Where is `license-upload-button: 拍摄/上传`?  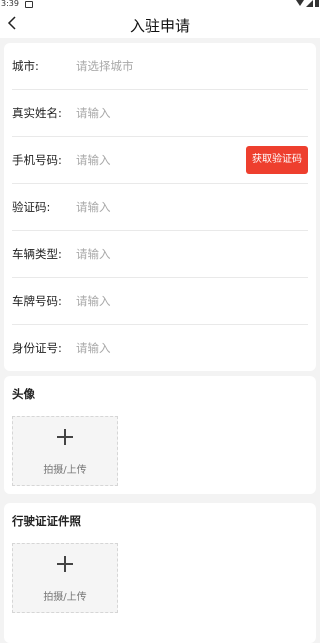
license-upload-button: 拍摄/上传 is located at coordinates (65, 578).